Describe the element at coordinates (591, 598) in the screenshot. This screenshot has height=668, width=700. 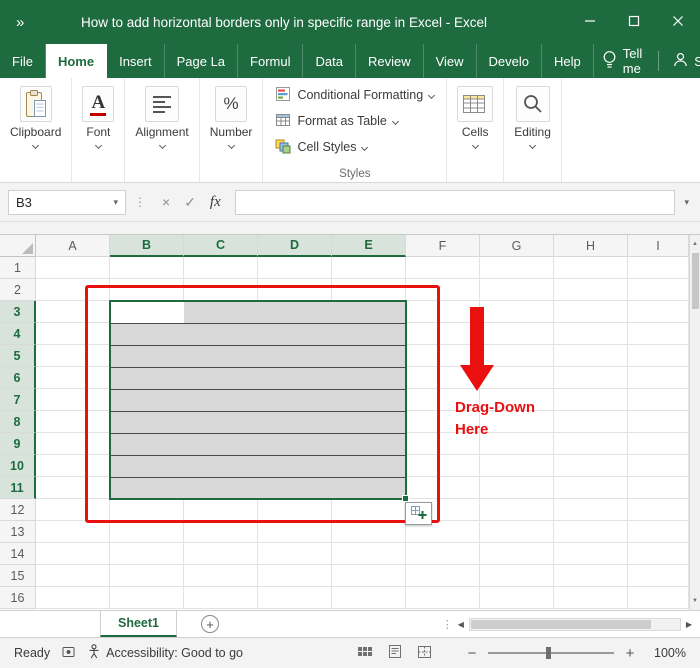
I see `cell-H16` at that location.